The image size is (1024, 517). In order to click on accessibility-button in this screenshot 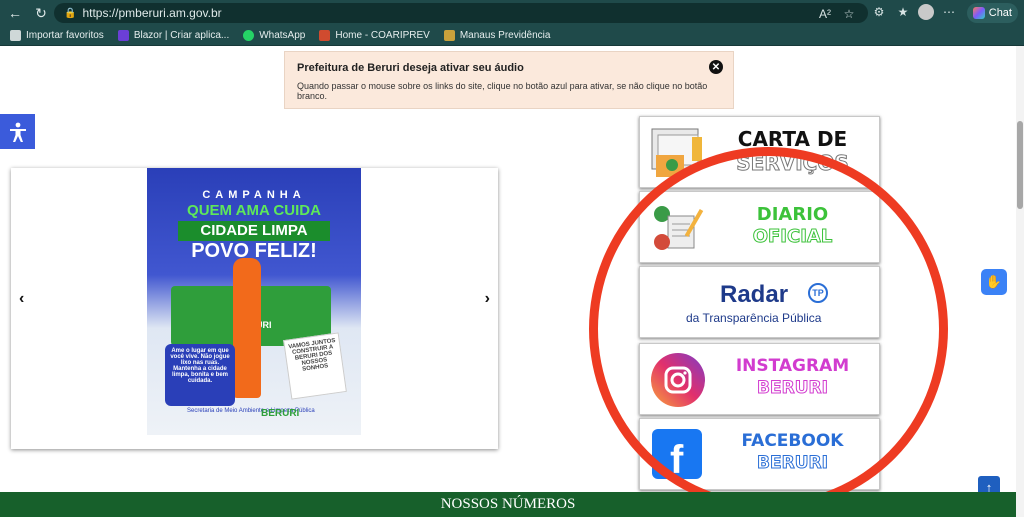, I will do `click(17, 131)`.